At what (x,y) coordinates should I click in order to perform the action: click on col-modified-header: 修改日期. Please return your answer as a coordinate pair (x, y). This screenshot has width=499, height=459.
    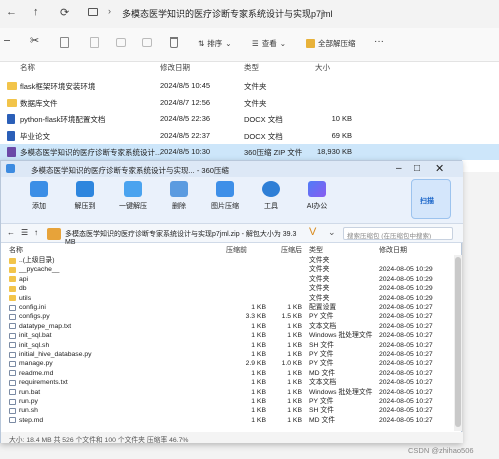
    Looking at the image, I should click on (393, 250).